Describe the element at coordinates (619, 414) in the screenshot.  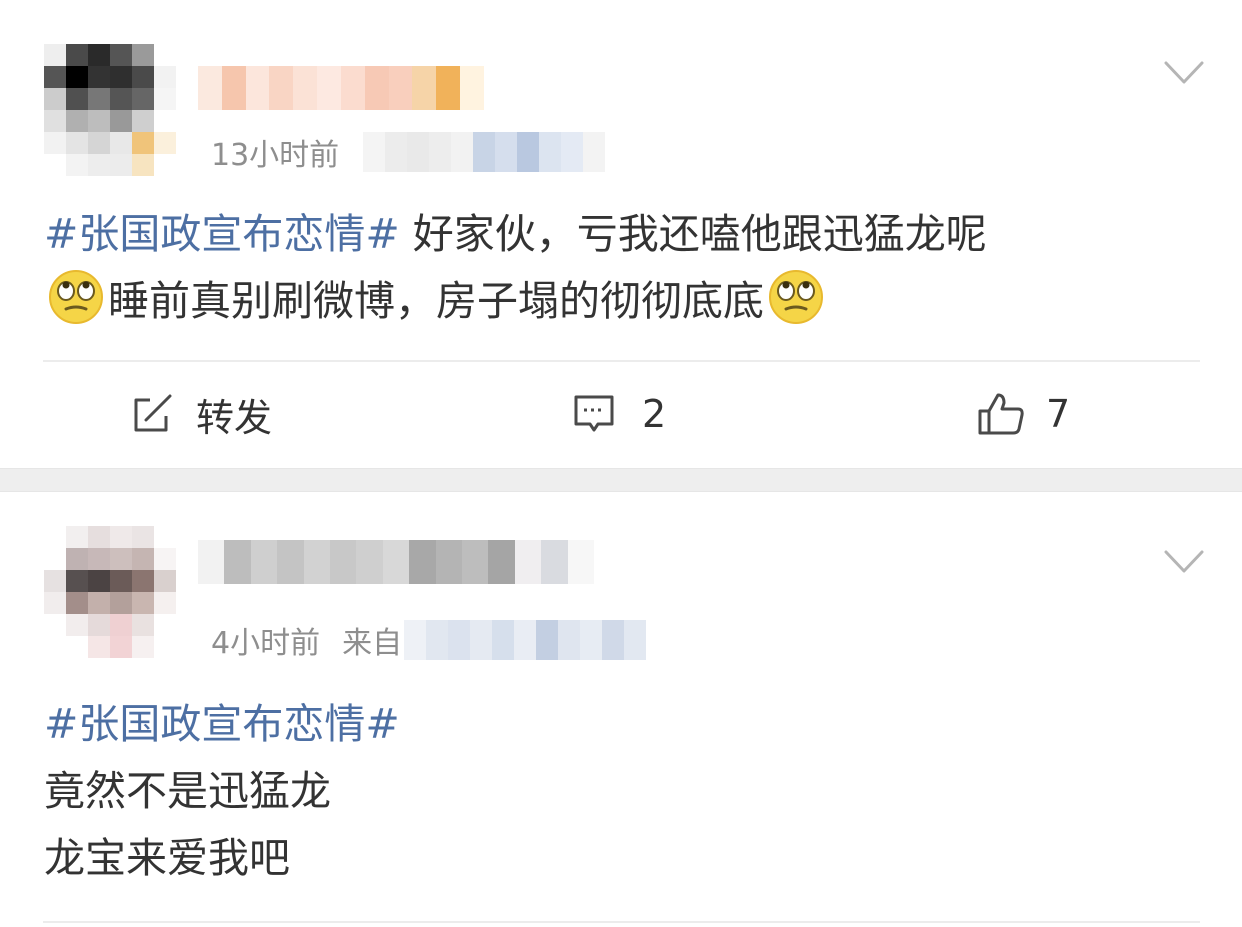
I see `comment-button: 2` at that location.